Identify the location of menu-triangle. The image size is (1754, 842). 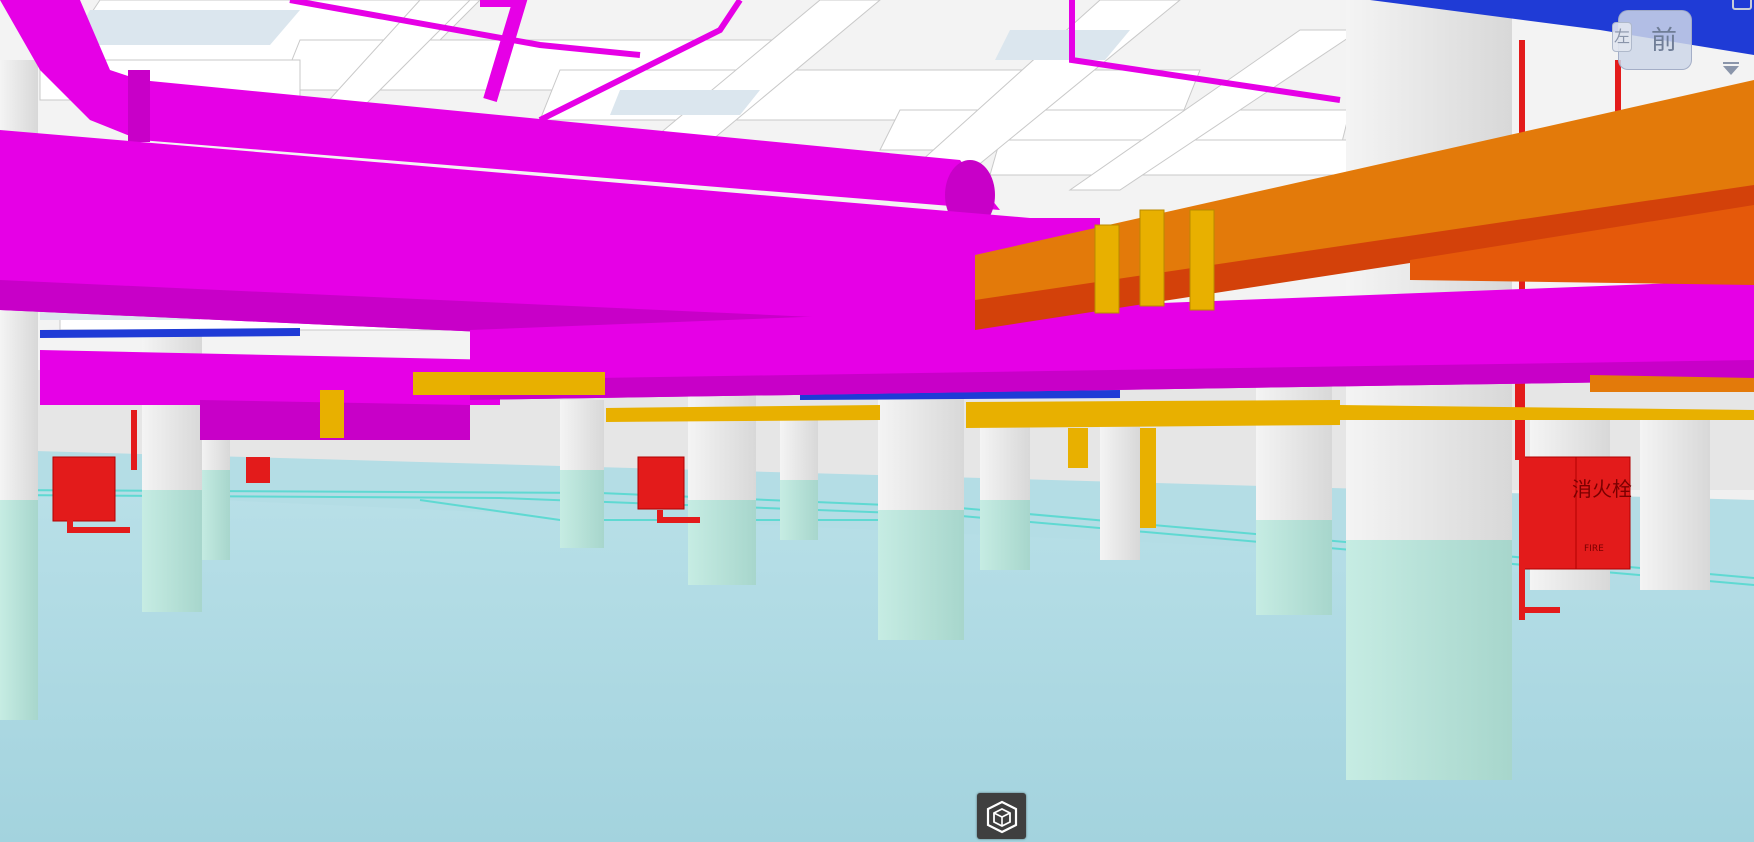
(1731, 70).